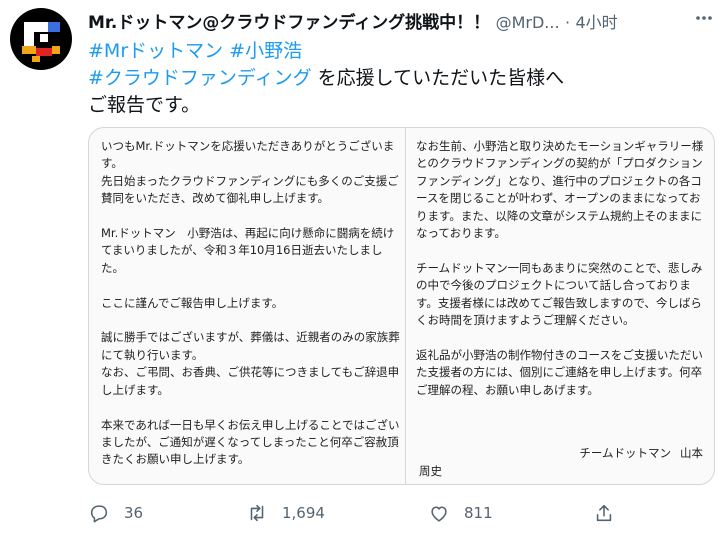  I want to click on retweet-count: 1,694, so click(303, 513).